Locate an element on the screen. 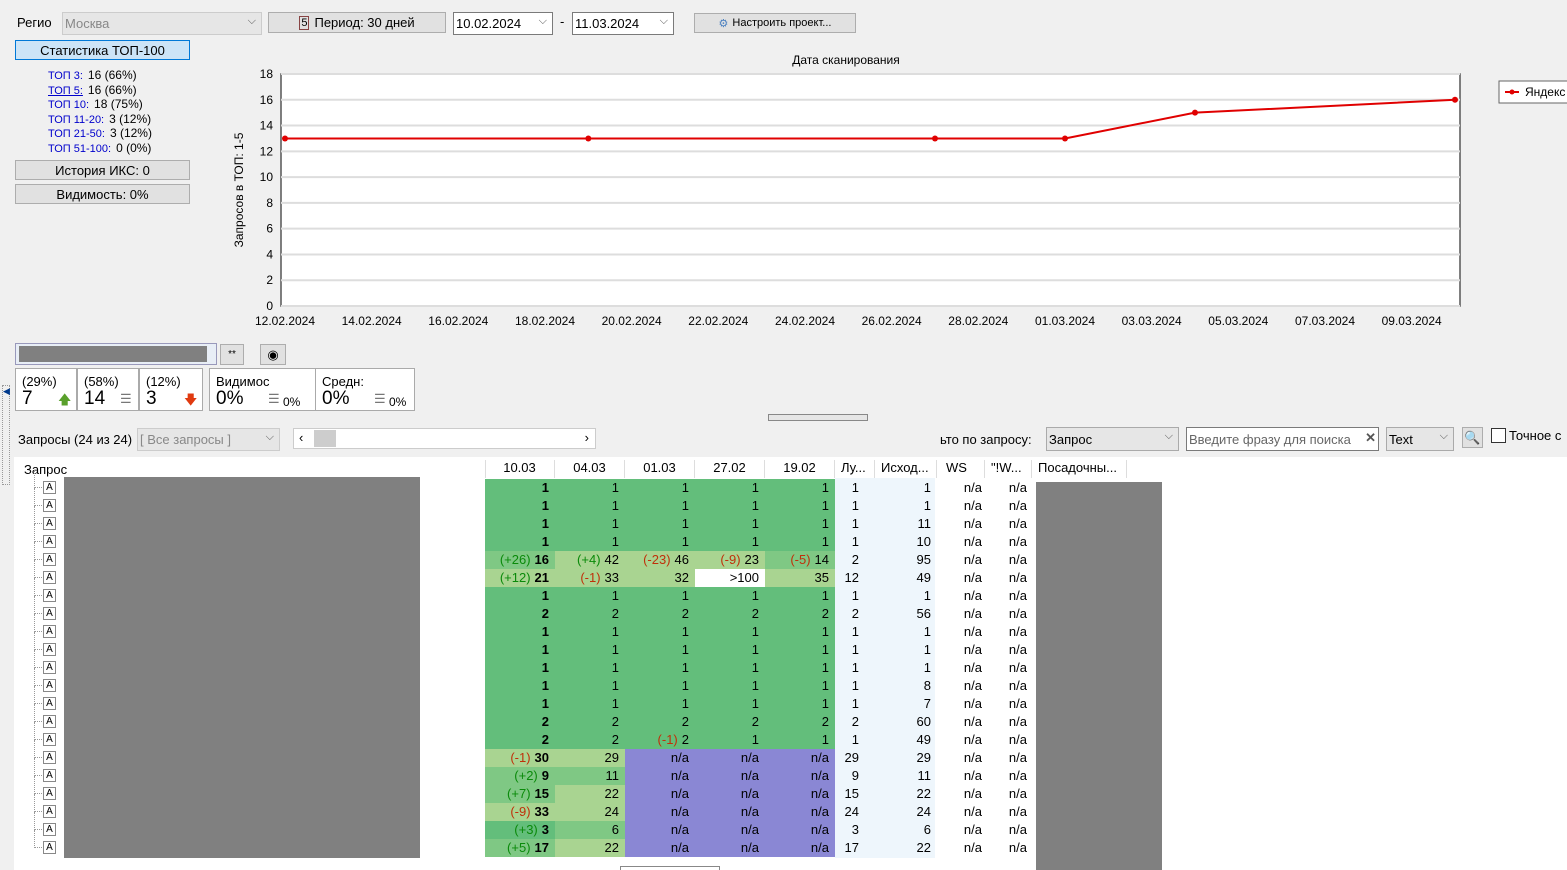  top-stat-link: ТОП 21-50: is located at coordinates (76, 134).